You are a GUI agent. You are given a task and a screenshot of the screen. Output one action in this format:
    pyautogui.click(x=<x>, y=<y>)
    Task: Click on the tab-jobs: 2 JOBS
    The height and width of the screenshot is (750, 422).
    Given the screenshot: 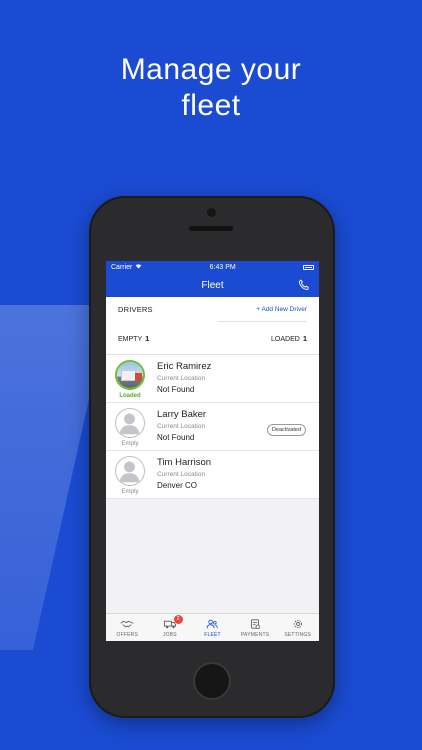 What is the action you would take?
    pyautogui.click(x=170, y=627)
    